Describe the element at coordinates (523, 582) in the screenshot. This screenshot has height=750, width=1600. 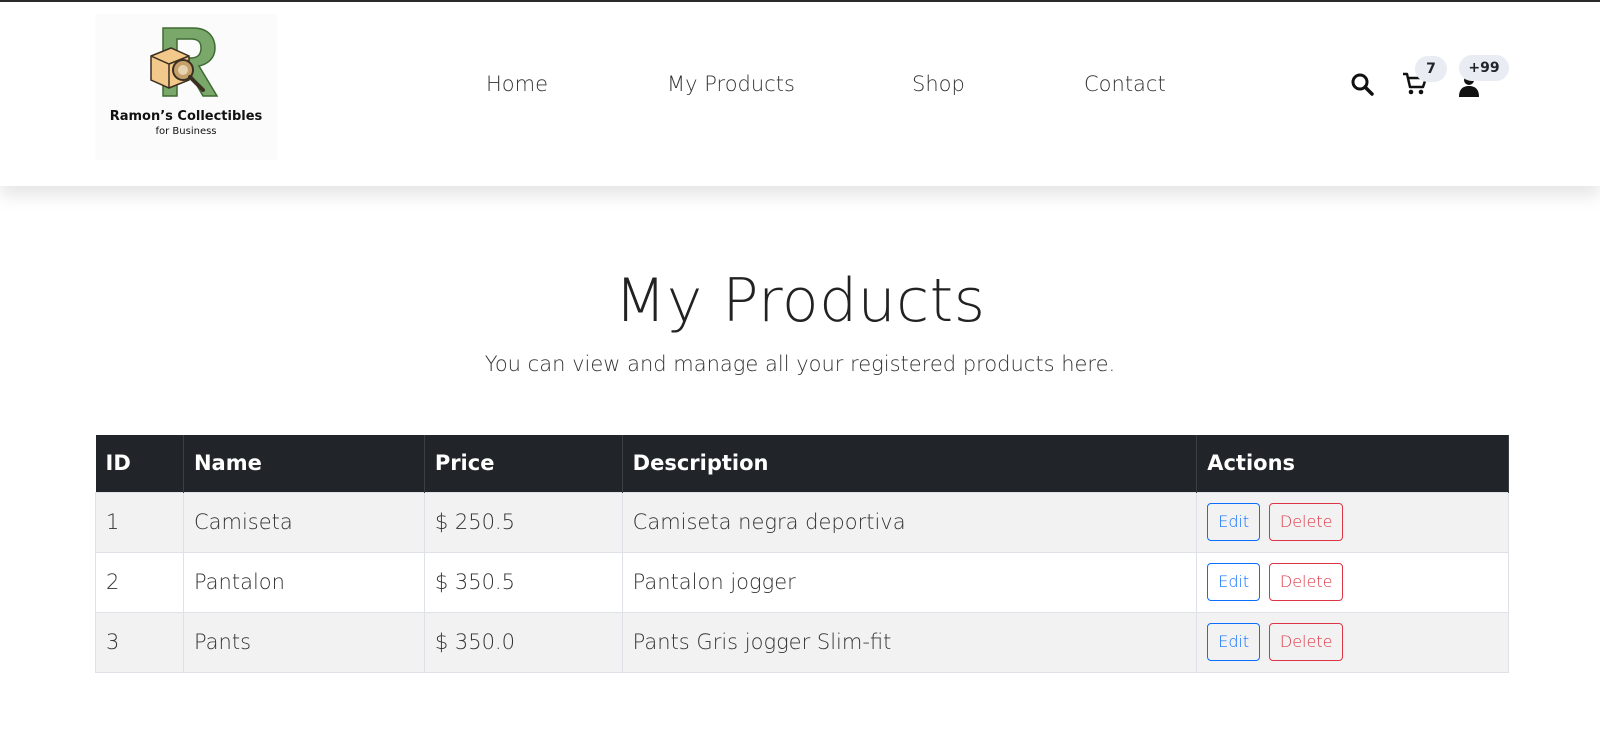
I see `cell-price: $ 350.5` at that location.